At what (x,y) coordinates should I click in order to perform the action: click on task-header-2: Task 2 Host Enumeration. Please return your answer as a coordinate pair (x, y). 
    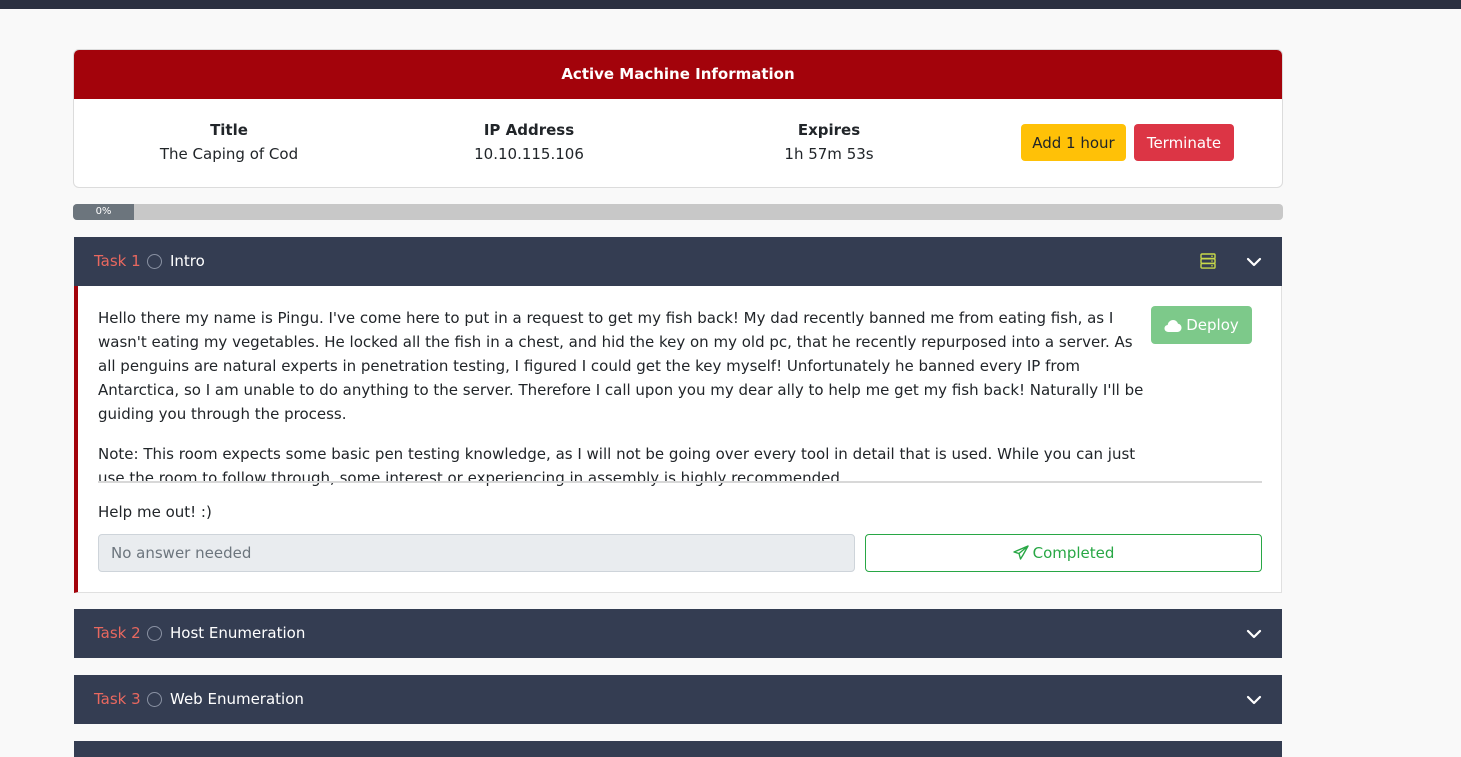
    Looking at the image, I should click on (678, 633).